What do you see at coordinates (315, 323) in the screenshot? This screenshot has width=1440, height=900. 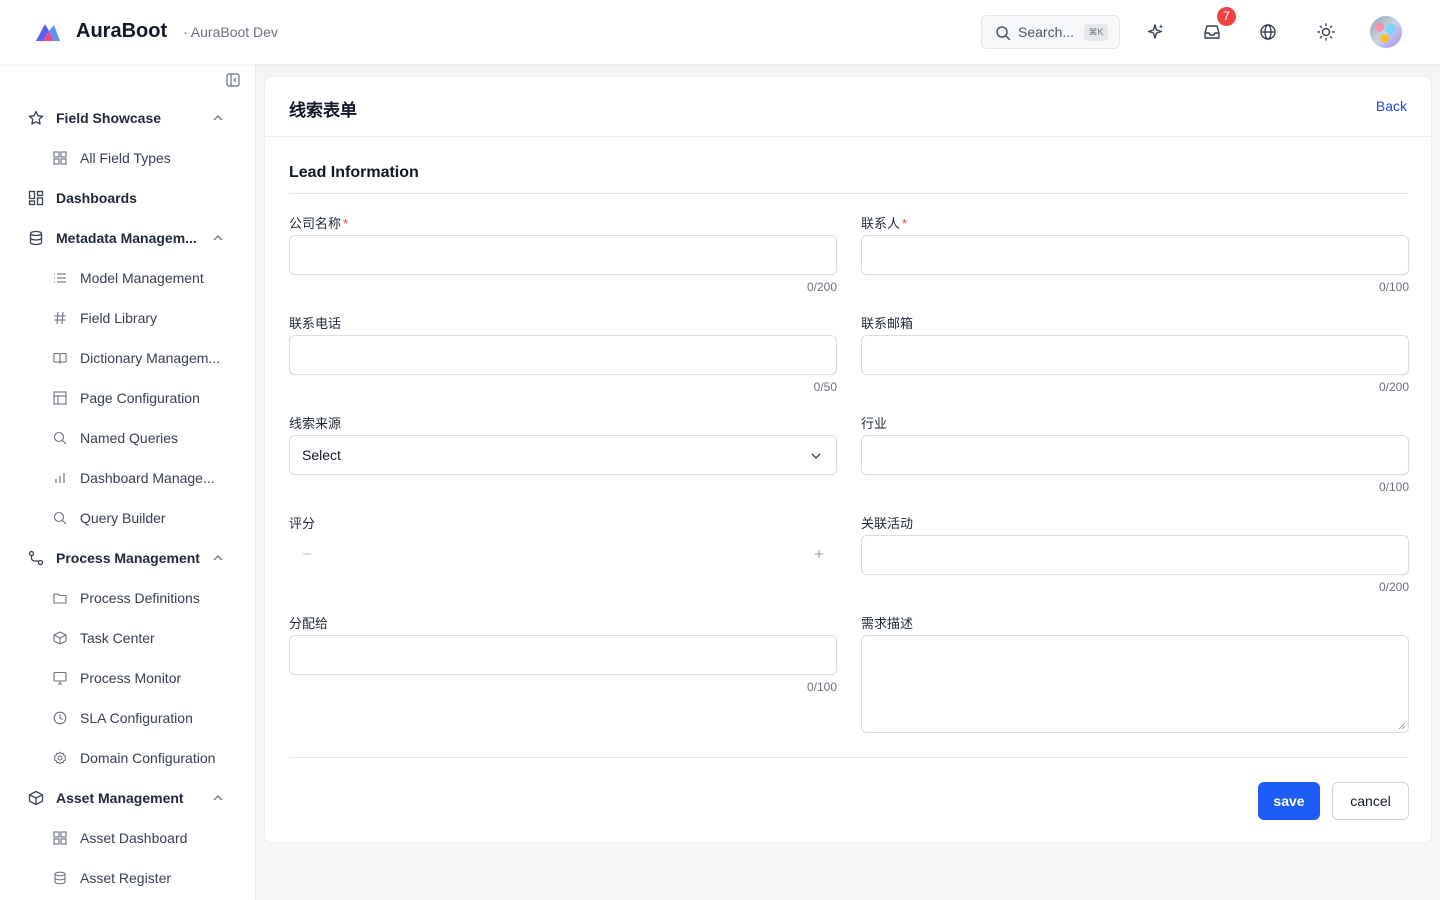 I see `phone-label: 联系电话` at bounding box center [315, 323].